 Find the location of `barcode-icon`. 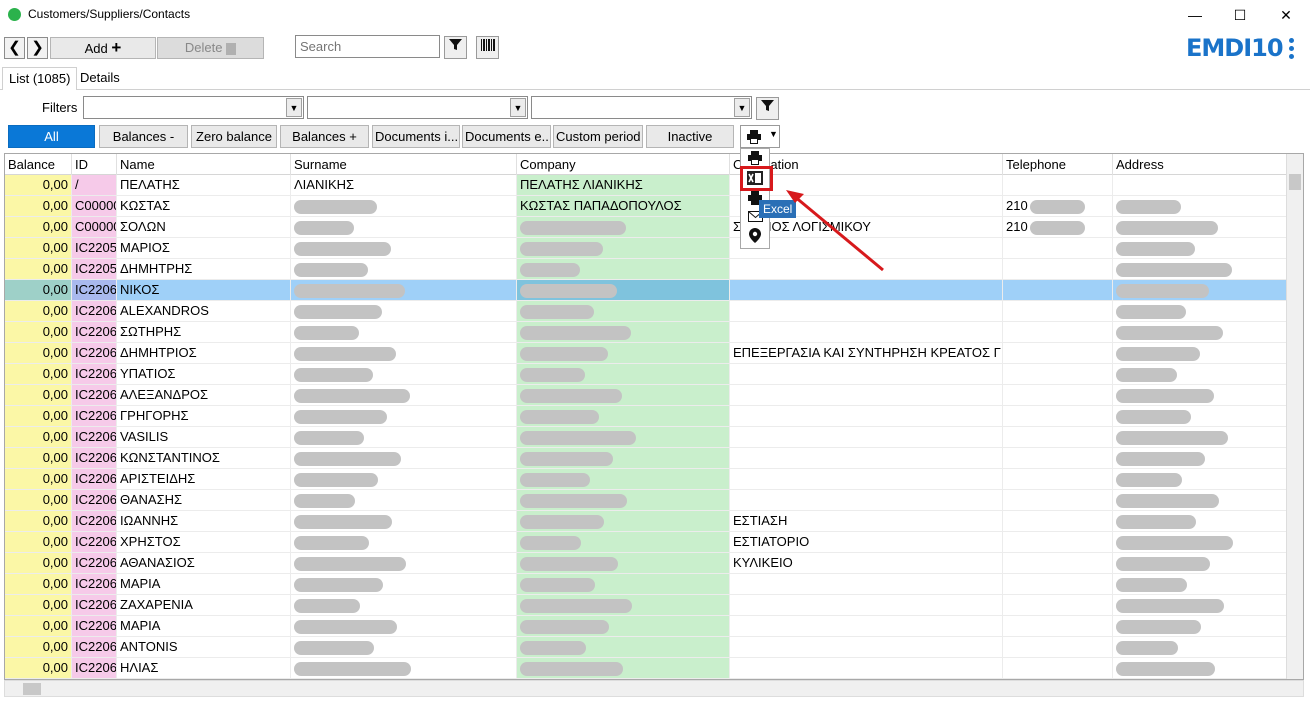

barcode-icon is located at coordinates (487, 47).